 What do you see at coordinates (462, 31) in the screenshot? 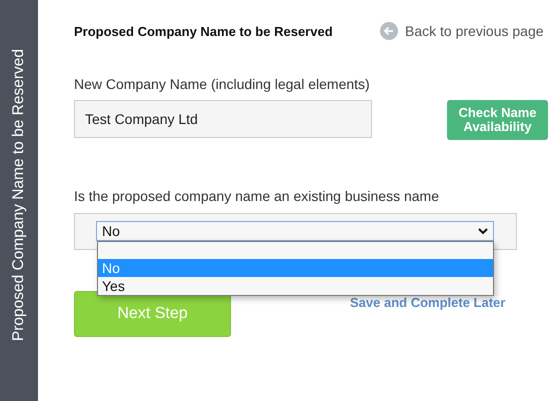
I see `back-link: Back to previous page` at bounding box center [462, 31].